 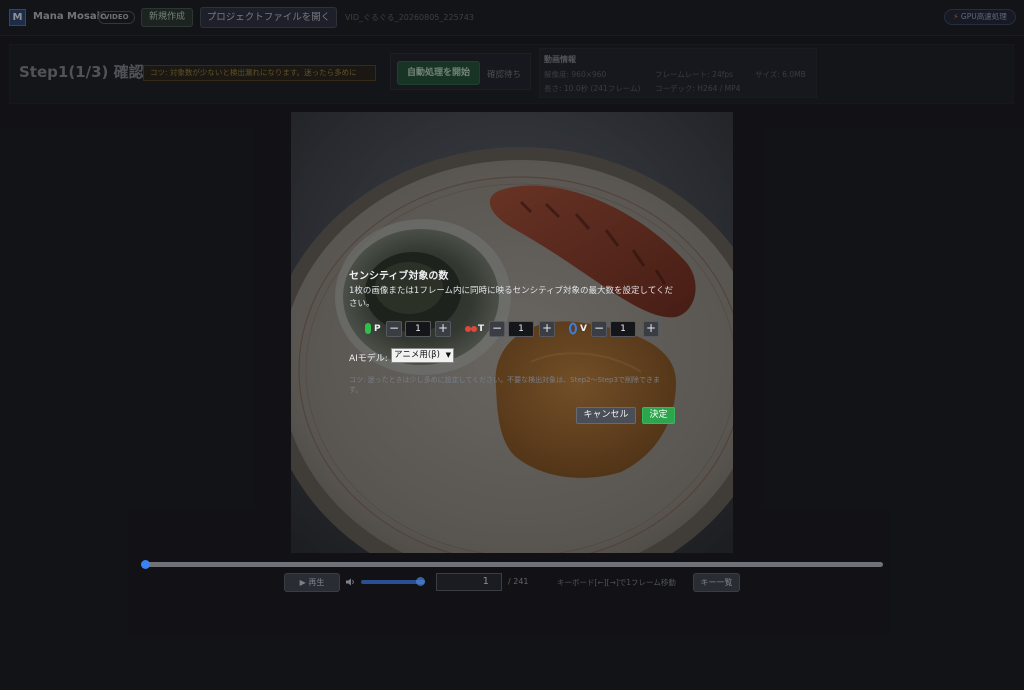 I want to click on counter-v-plus-button: +, so click(x=651, y=329).